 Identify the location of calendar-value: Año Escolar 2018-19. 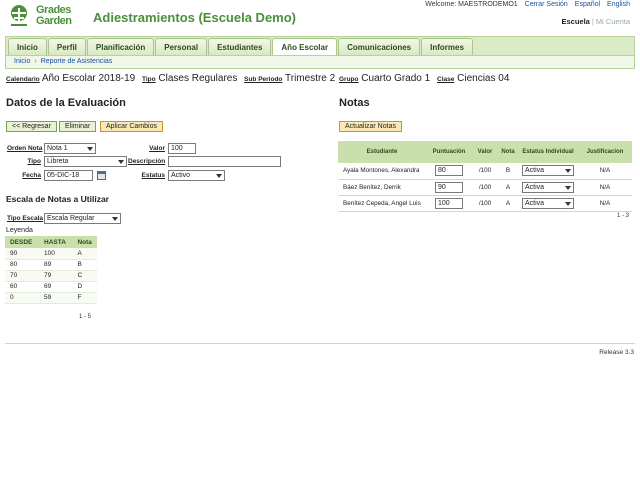
(88, 78).